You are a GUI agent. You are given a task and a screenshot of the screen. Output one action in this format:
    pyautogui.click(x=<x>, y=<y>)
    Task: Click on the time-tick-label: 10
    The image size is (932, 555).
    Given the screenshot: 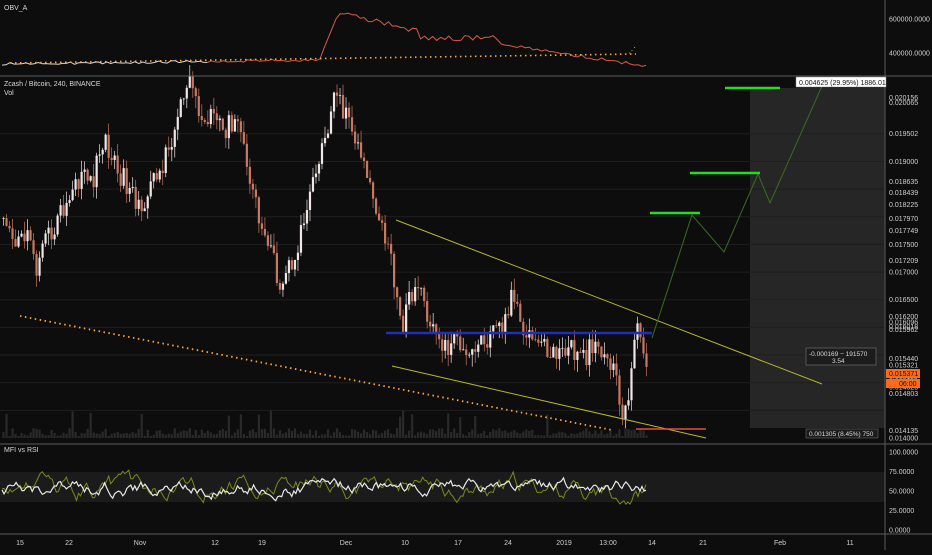 What is the action you would take?
    pyautogui.click(x=405, y=543)
    